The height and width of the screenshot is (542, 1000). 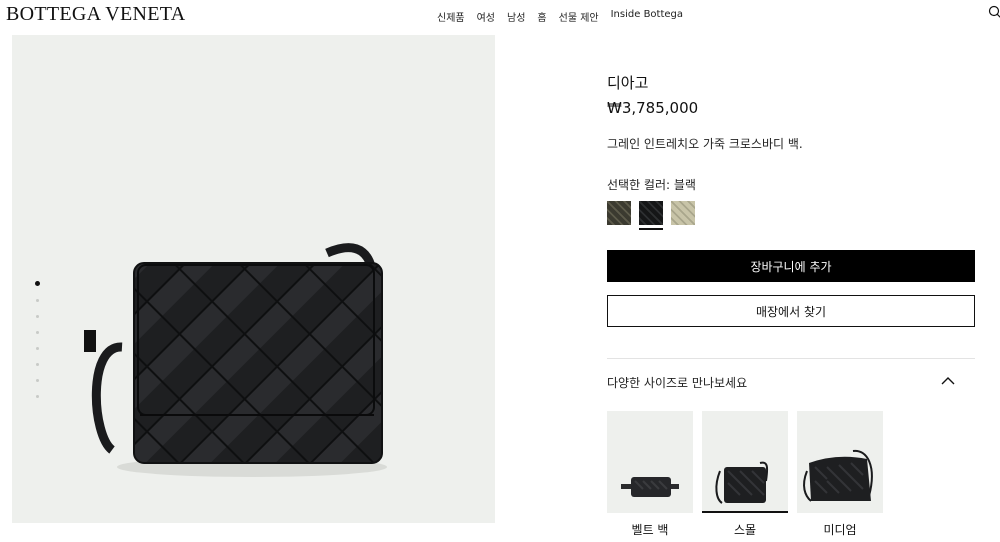 What do you see at coordinates (95, 14) in the screenshot?
I see `brand-logo: BOTTEGA VENETA` at bounding box center [95, 14].